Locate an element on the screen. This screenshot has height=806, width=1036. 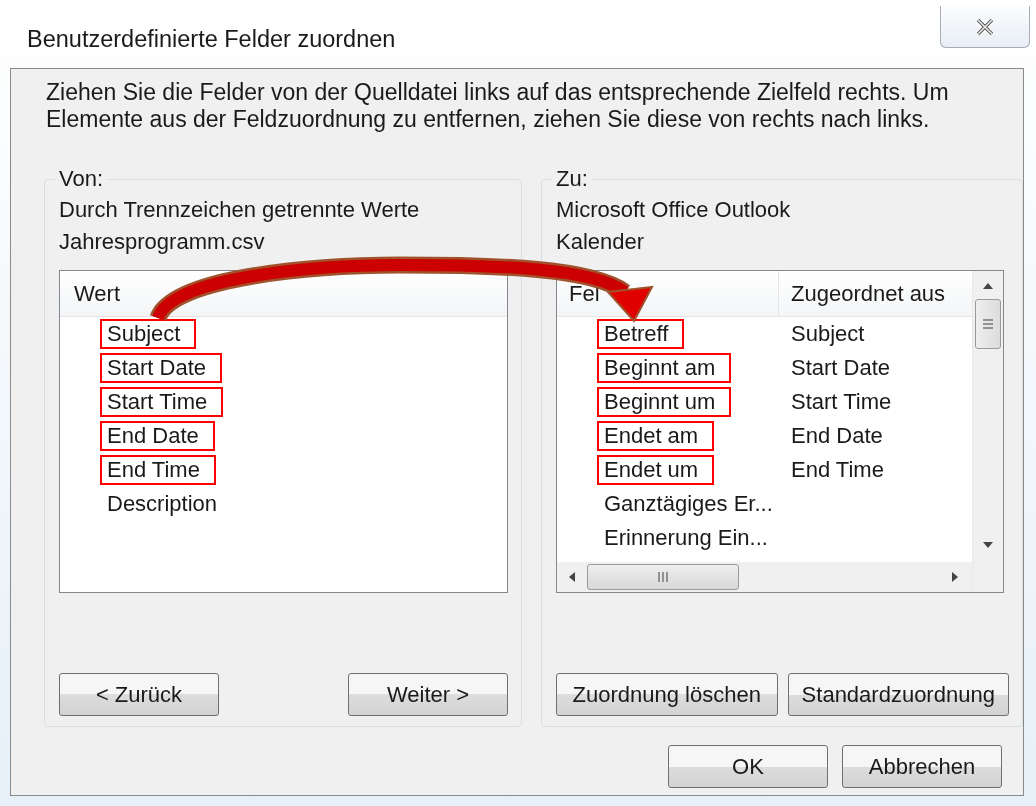
field-cell: Endet um is located at coordinates (656, 470).